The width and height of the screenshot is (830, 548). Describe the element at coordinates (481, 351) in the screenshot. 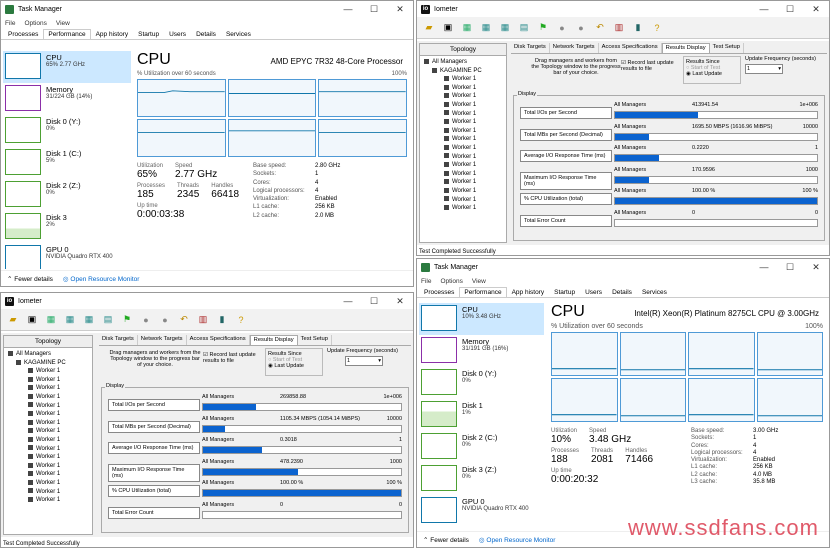

I see `sidebar-item-memory: Memory 31/191 GB (16%)` at that location.